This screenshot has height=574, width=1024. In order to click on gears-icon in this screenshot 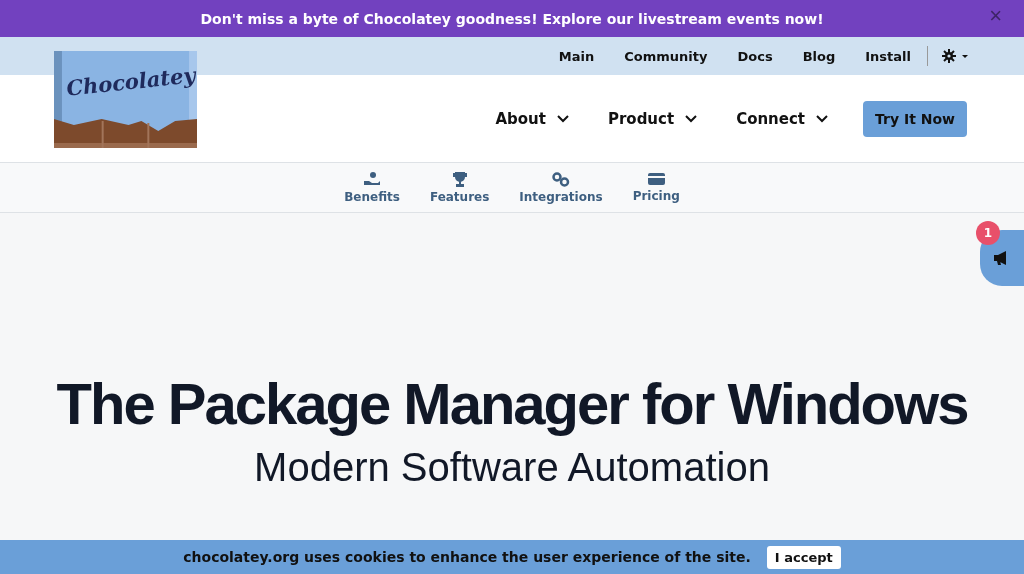, I will do `click(561, 179)`.